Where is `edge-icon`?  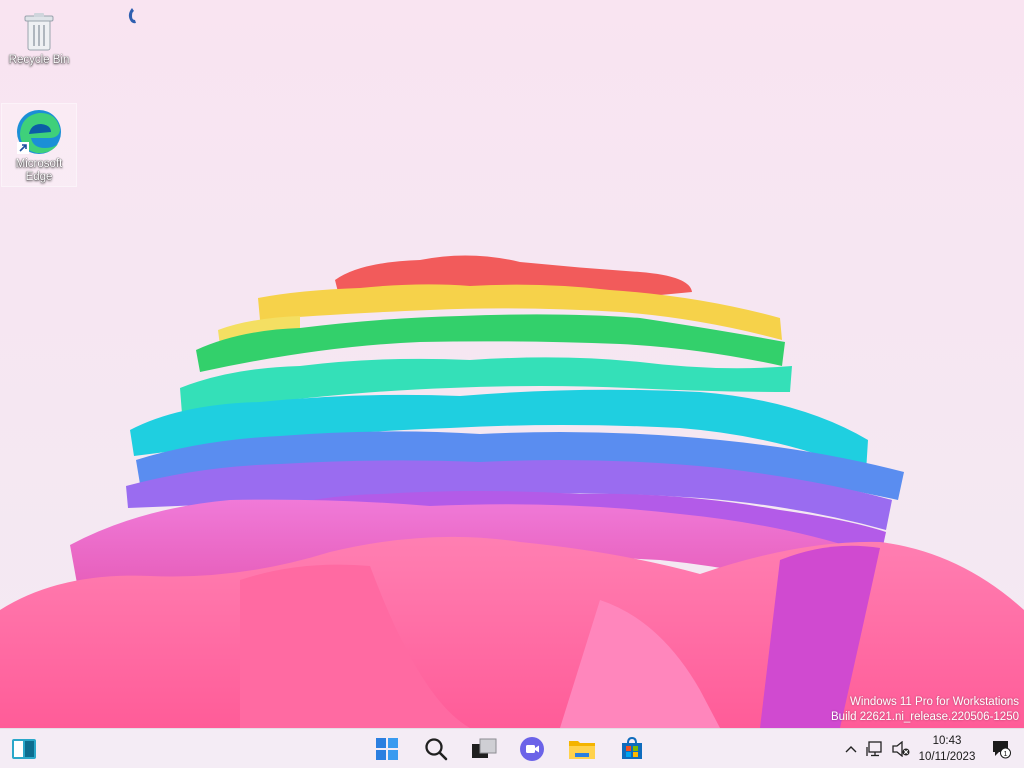
edge-icon is located at coordinates (39, 132).